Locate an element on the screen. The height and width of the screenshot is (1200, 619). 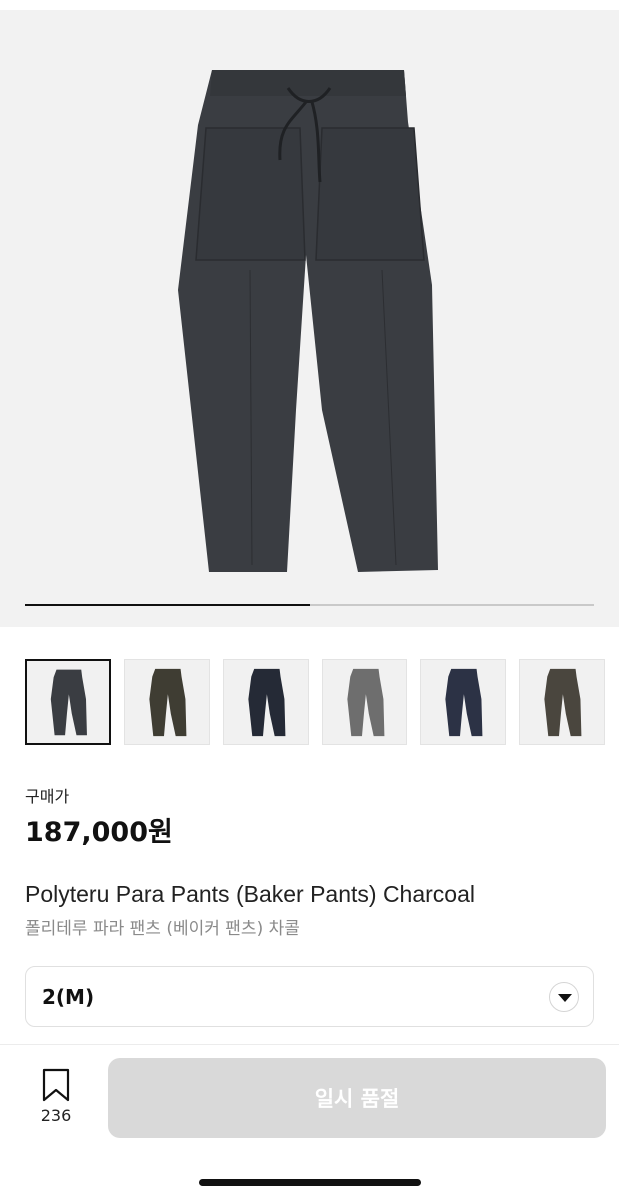
bookmark-icon is located at coordinates (56, 1085).